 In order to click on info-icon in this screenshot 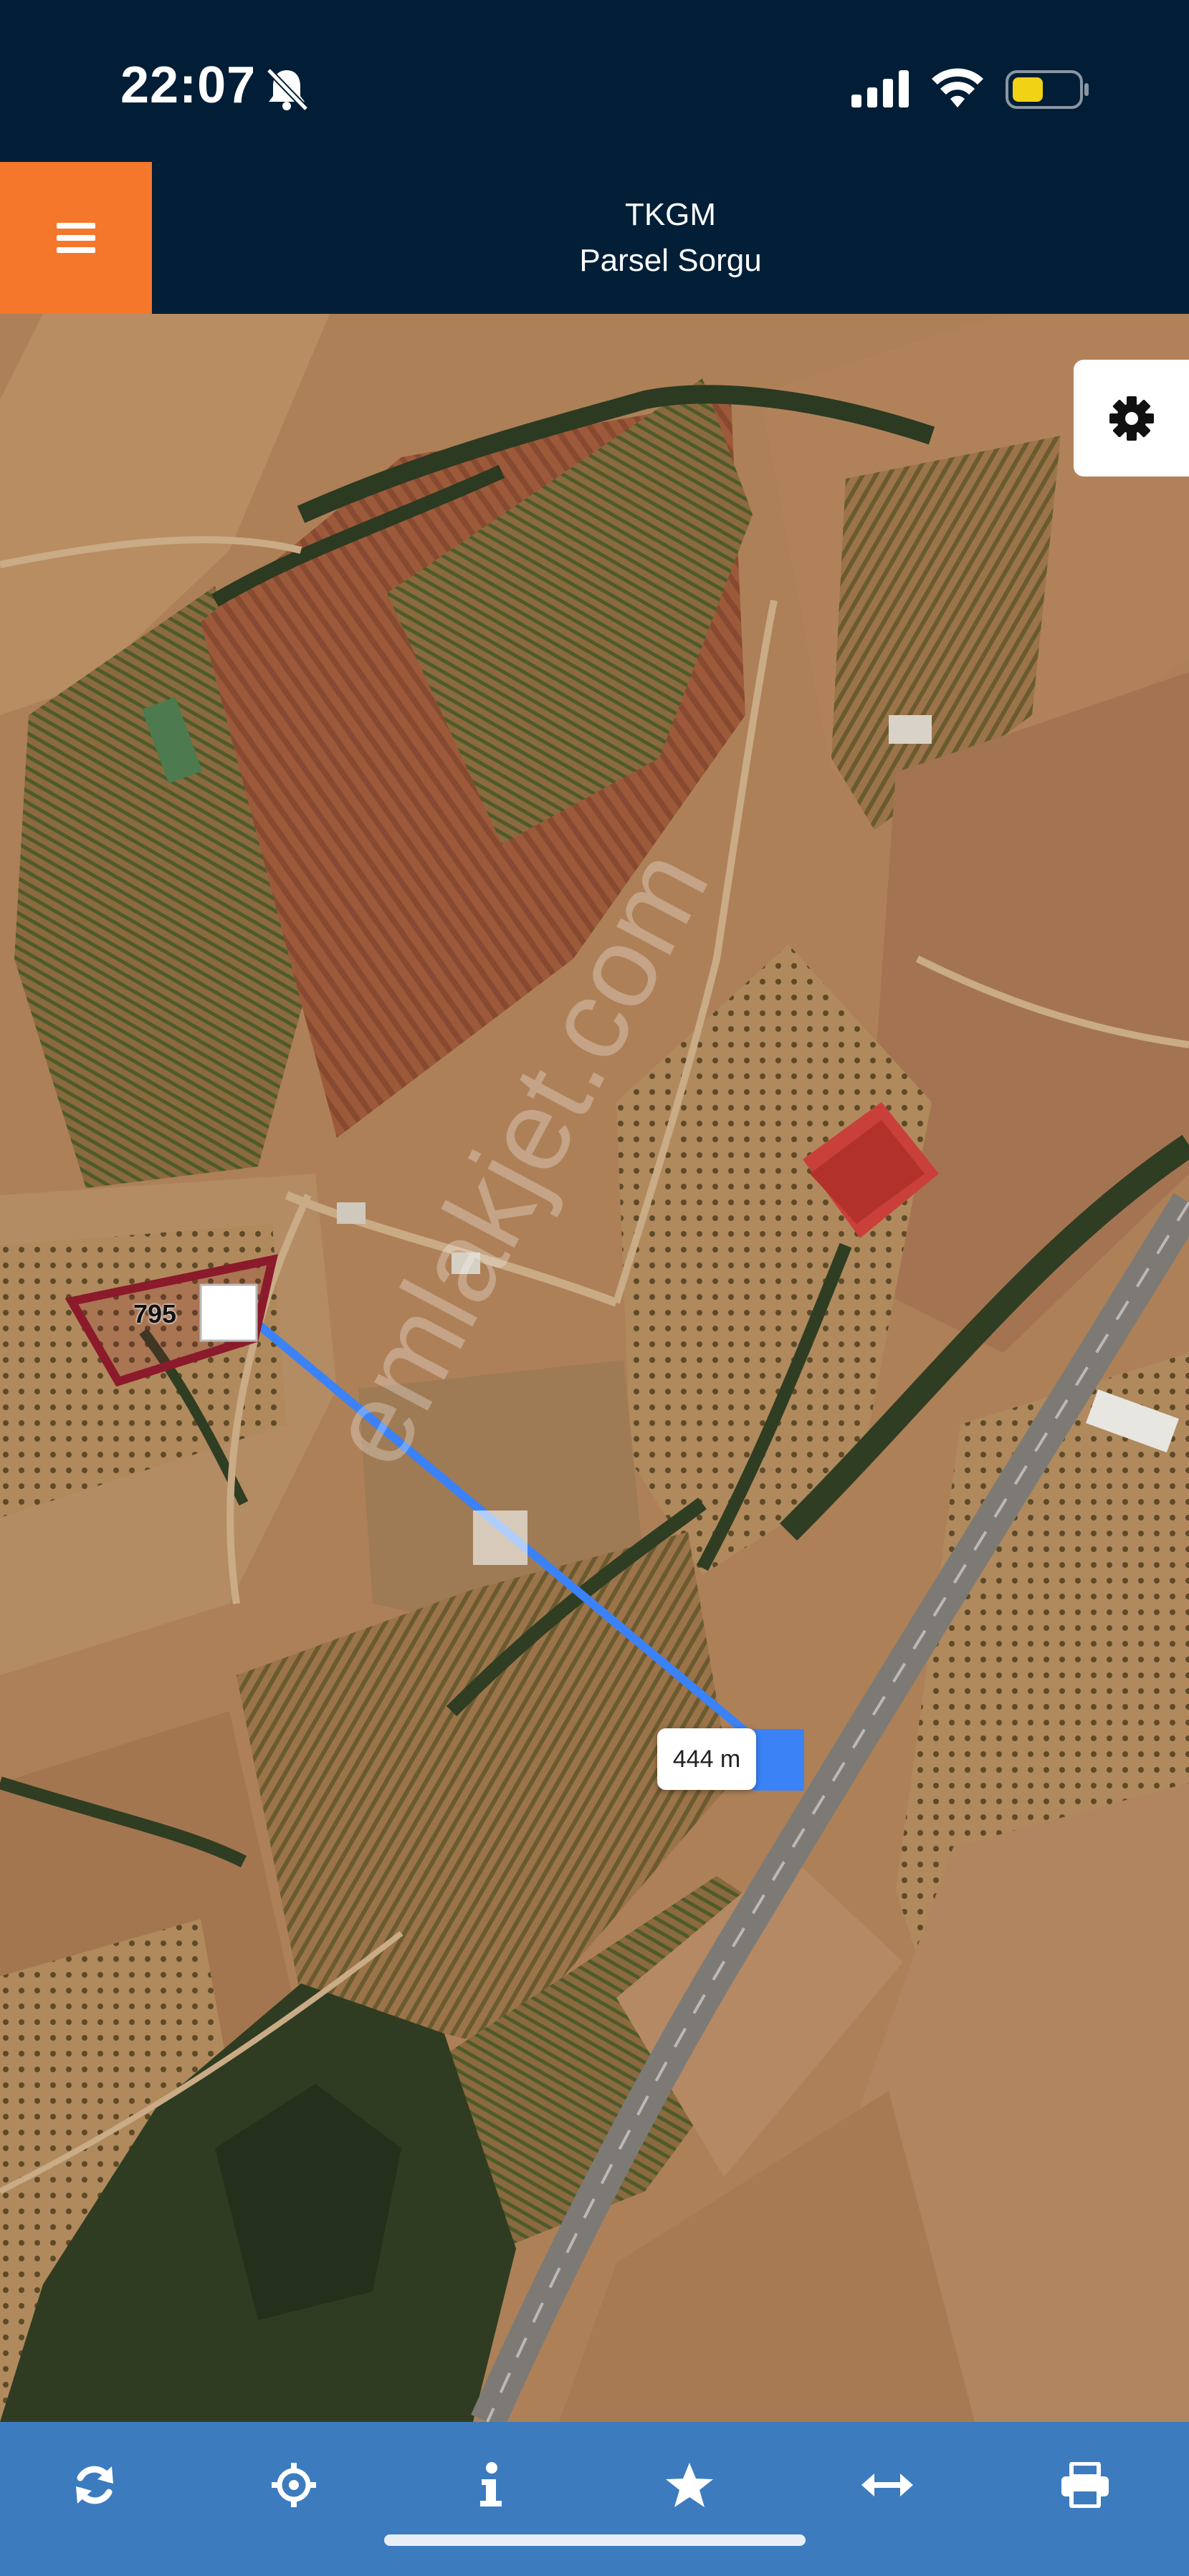, I will do `click(491, 2483)`.